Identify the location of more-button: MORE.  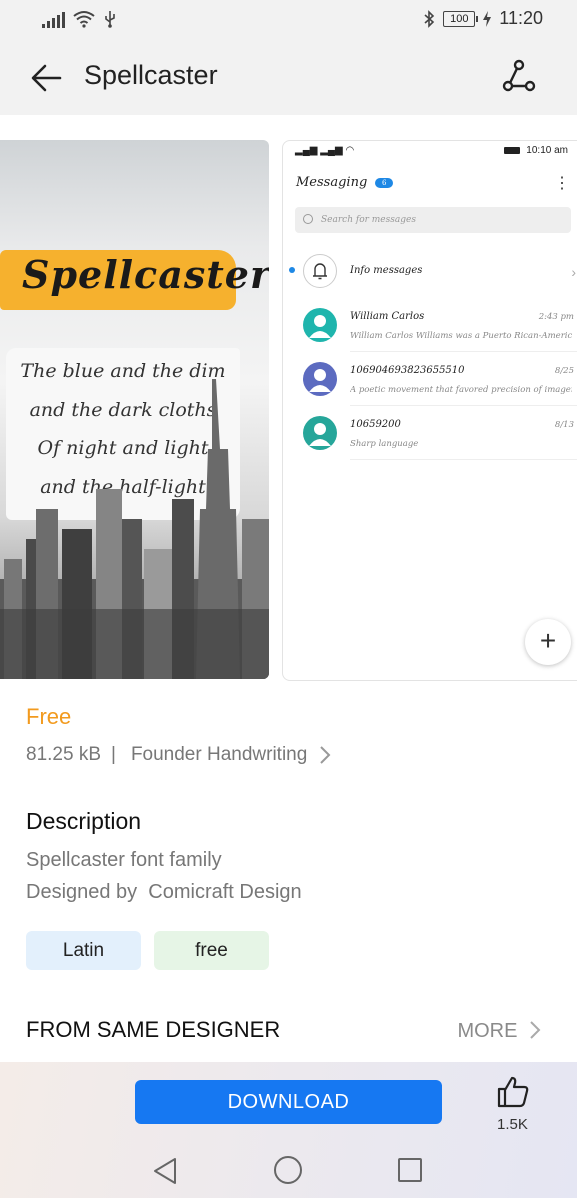
(499, 1031).